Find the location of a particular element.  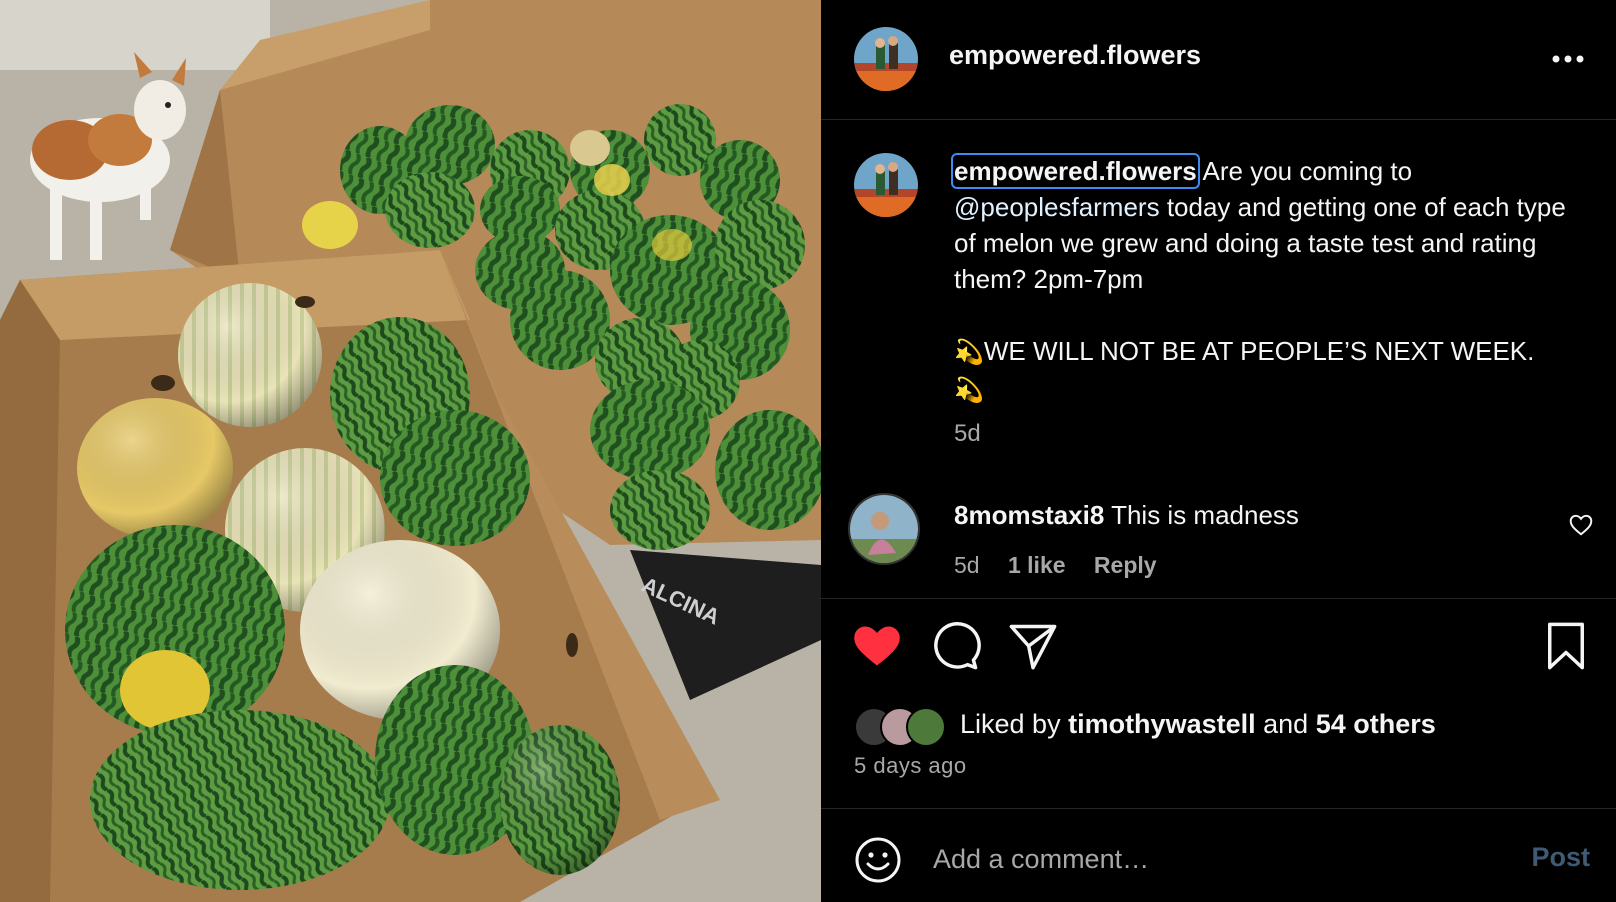

comment-text: This is madness is located at coordinates (1205, 515).